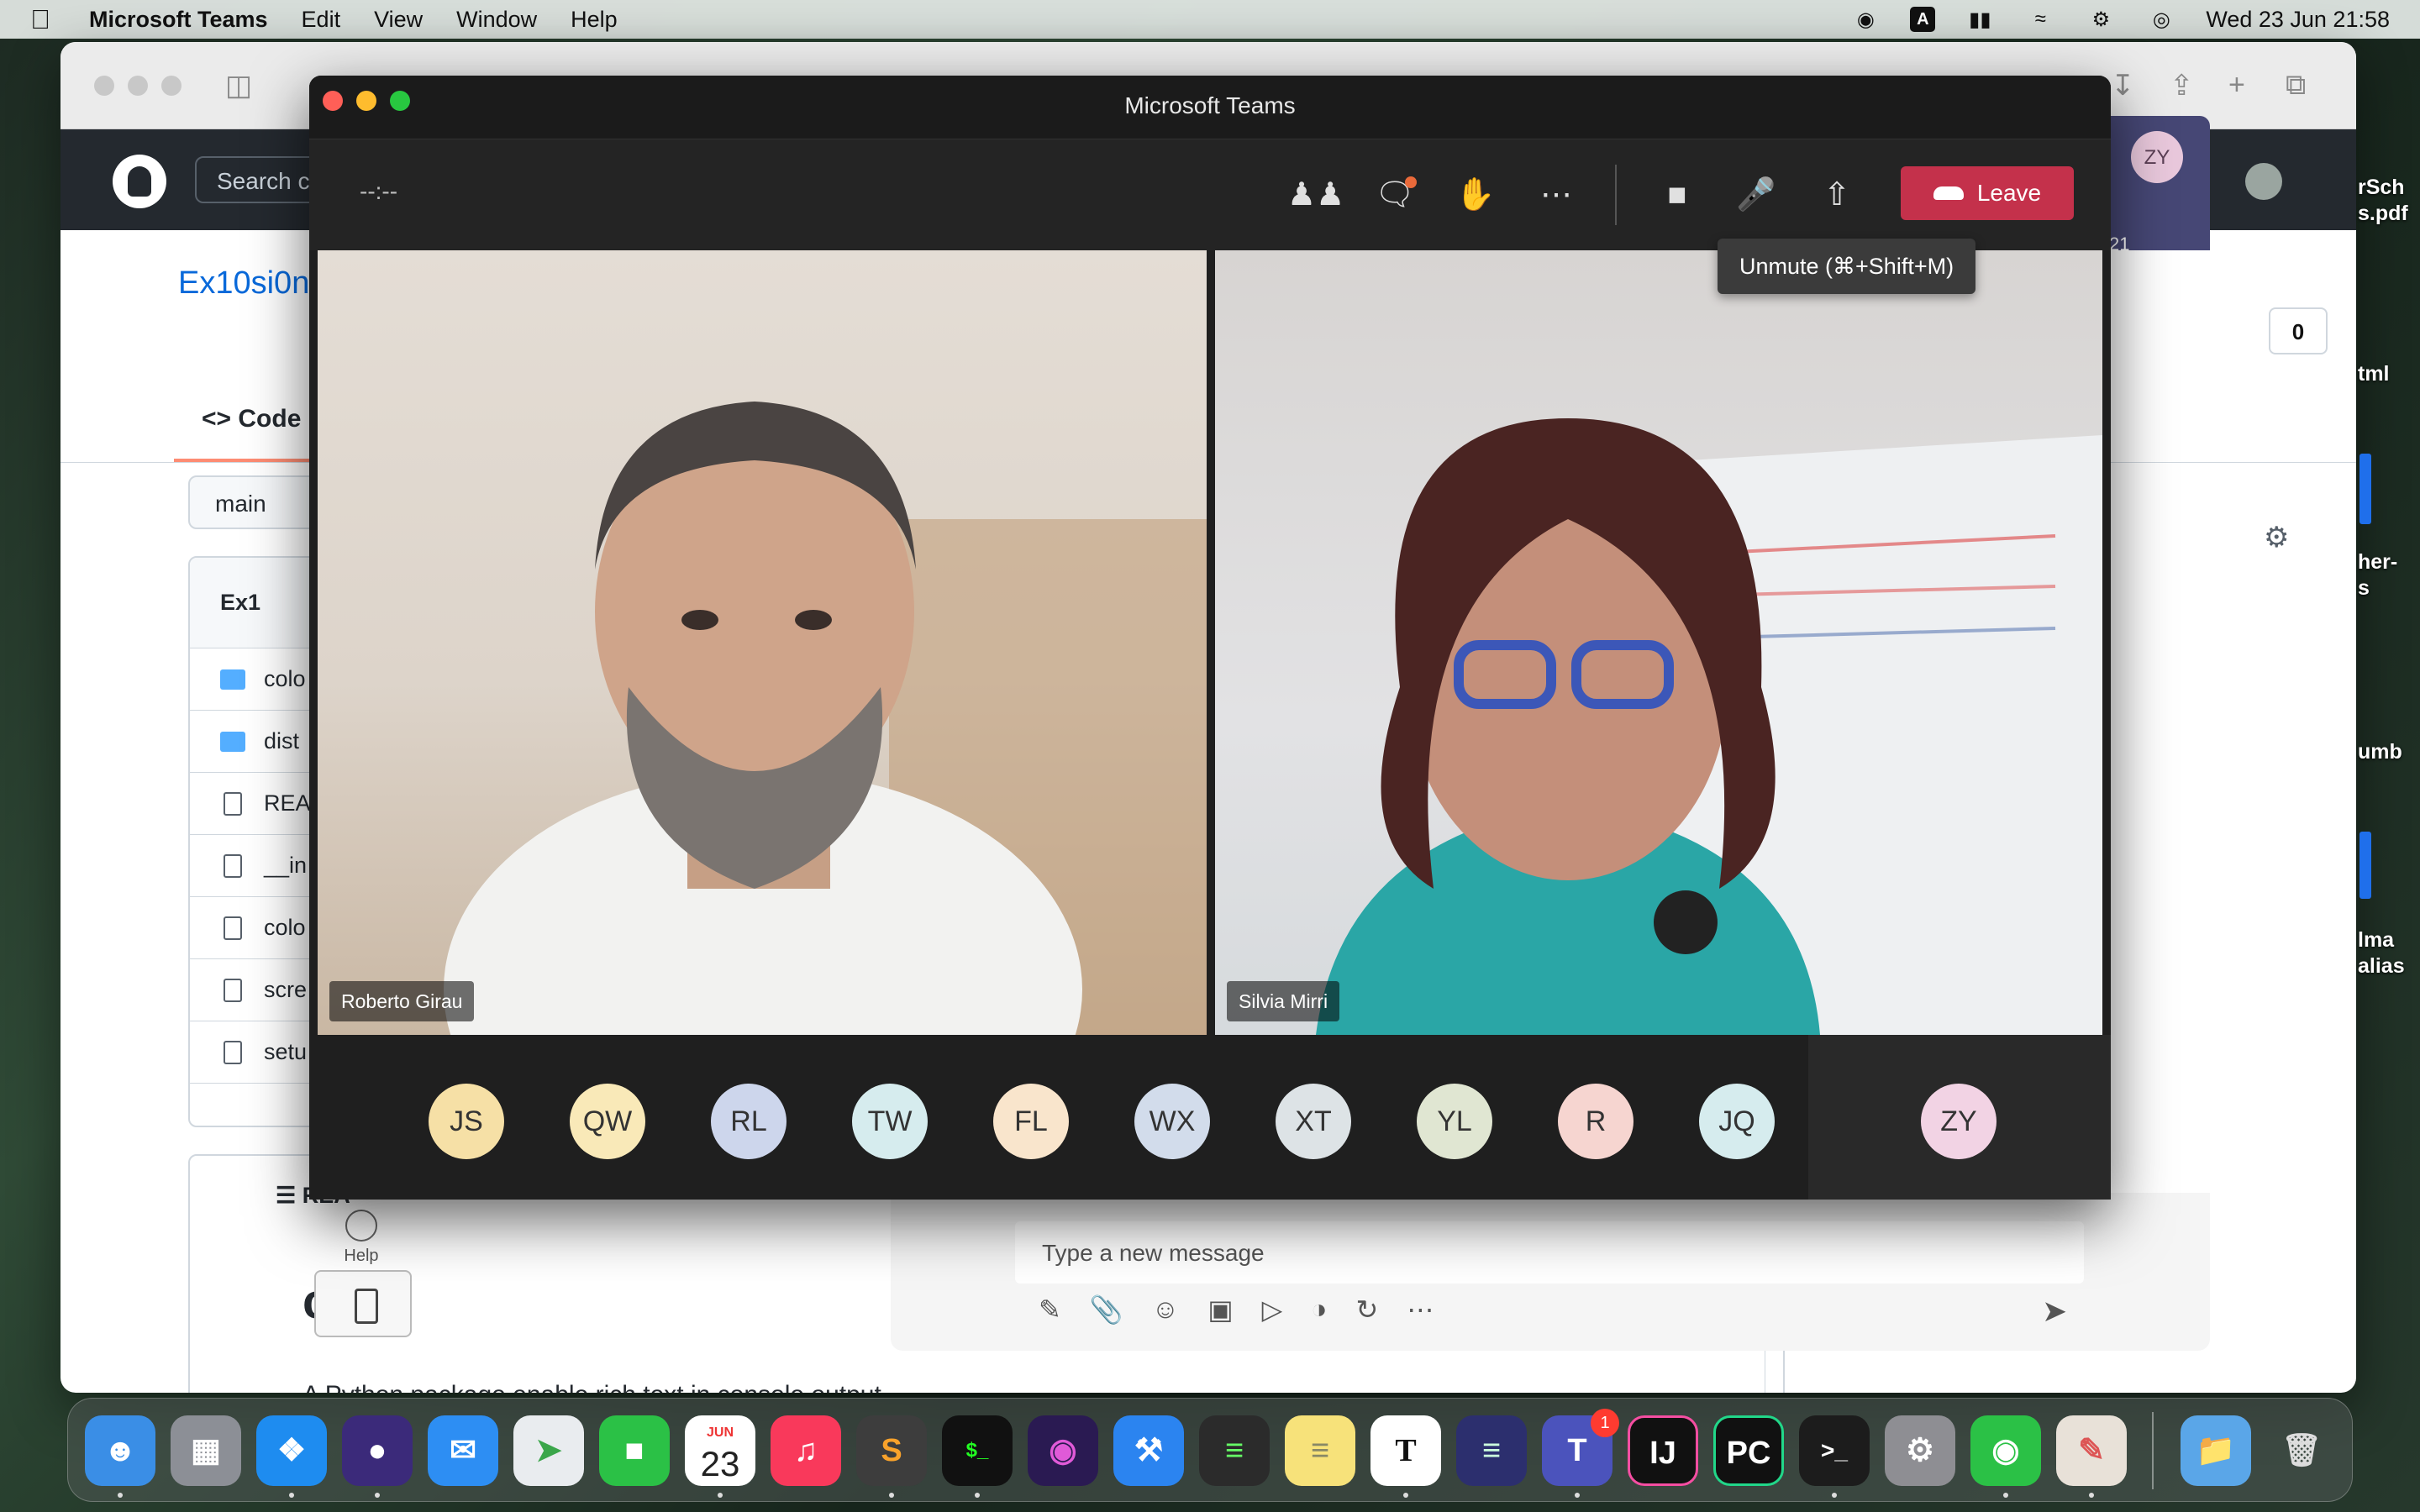 The height and width of the screenshot is (1512, 2420). I want to click on system-preferences-icon: ⚙, so click(1920, 1450).